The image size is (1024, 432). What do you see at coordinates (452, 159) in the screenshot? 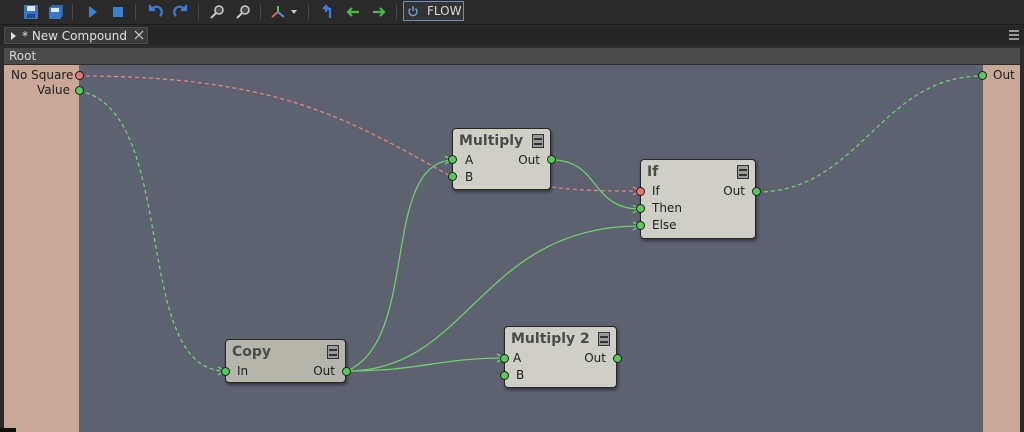
I see `multiply-port-a` at bounding box center [452, 159].